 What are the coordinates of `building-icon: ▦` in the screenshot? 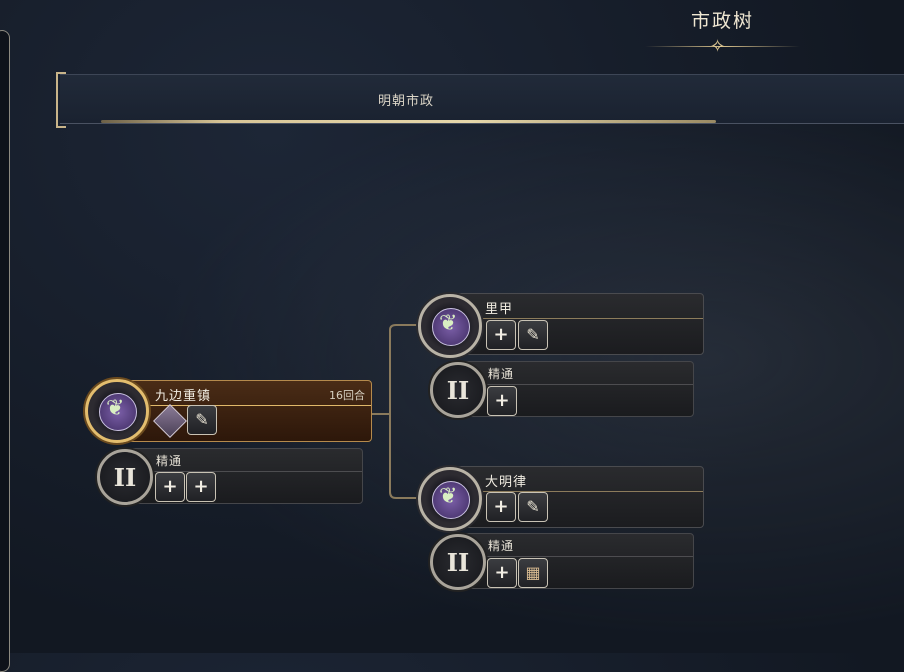 It's located at (533, 573).